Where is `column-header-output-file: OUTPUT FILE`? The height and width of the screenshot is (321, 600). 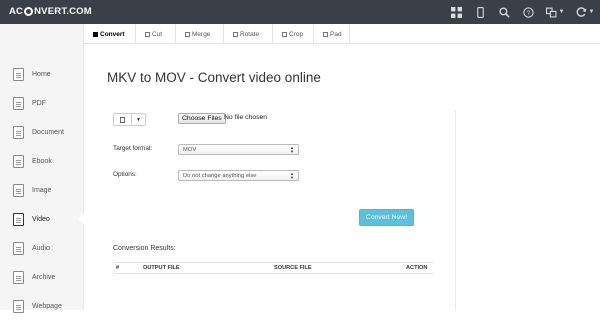
column-header-output-file: OUTPUT FILE is located at coordinates (161, 268).